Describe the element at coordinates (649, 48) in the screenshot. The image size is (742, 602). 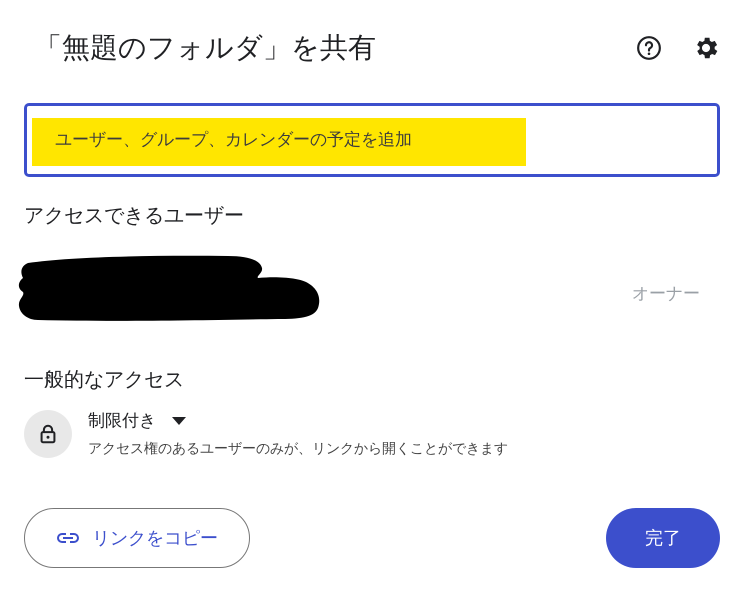
I see `help-icon` at that location.